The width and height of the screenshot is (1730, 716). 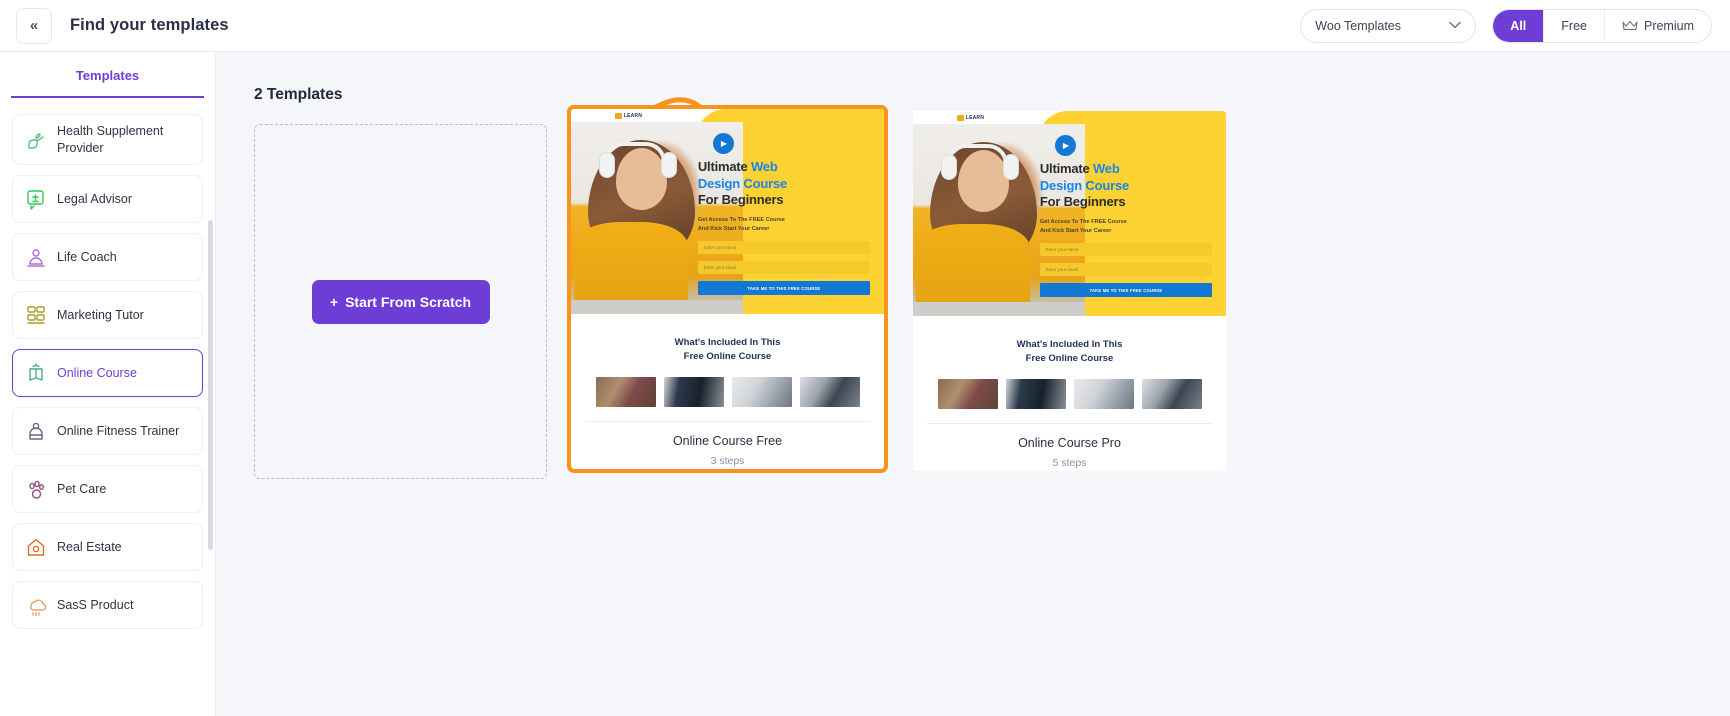 I want to click on brand-logo: LEARN, so click(x=628, y=116).